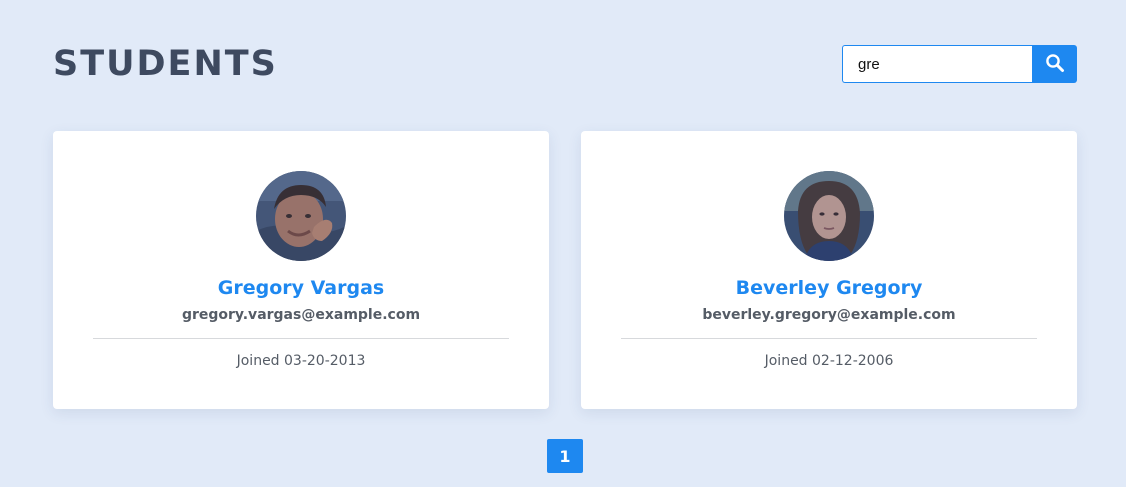  Describe the element at coordinates (829, 288) in the screenshot. I see `student-name: Beverley Gregory` at that location.